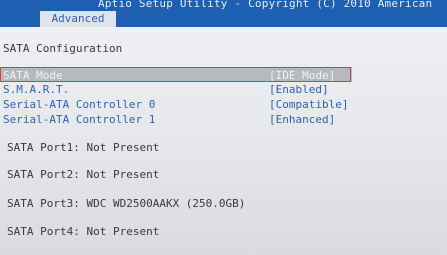 The image size is (447, 255). Describe the element at coordinates (78, 19) in the screenshot. I see `tab-advanced: Advanced` at that location.